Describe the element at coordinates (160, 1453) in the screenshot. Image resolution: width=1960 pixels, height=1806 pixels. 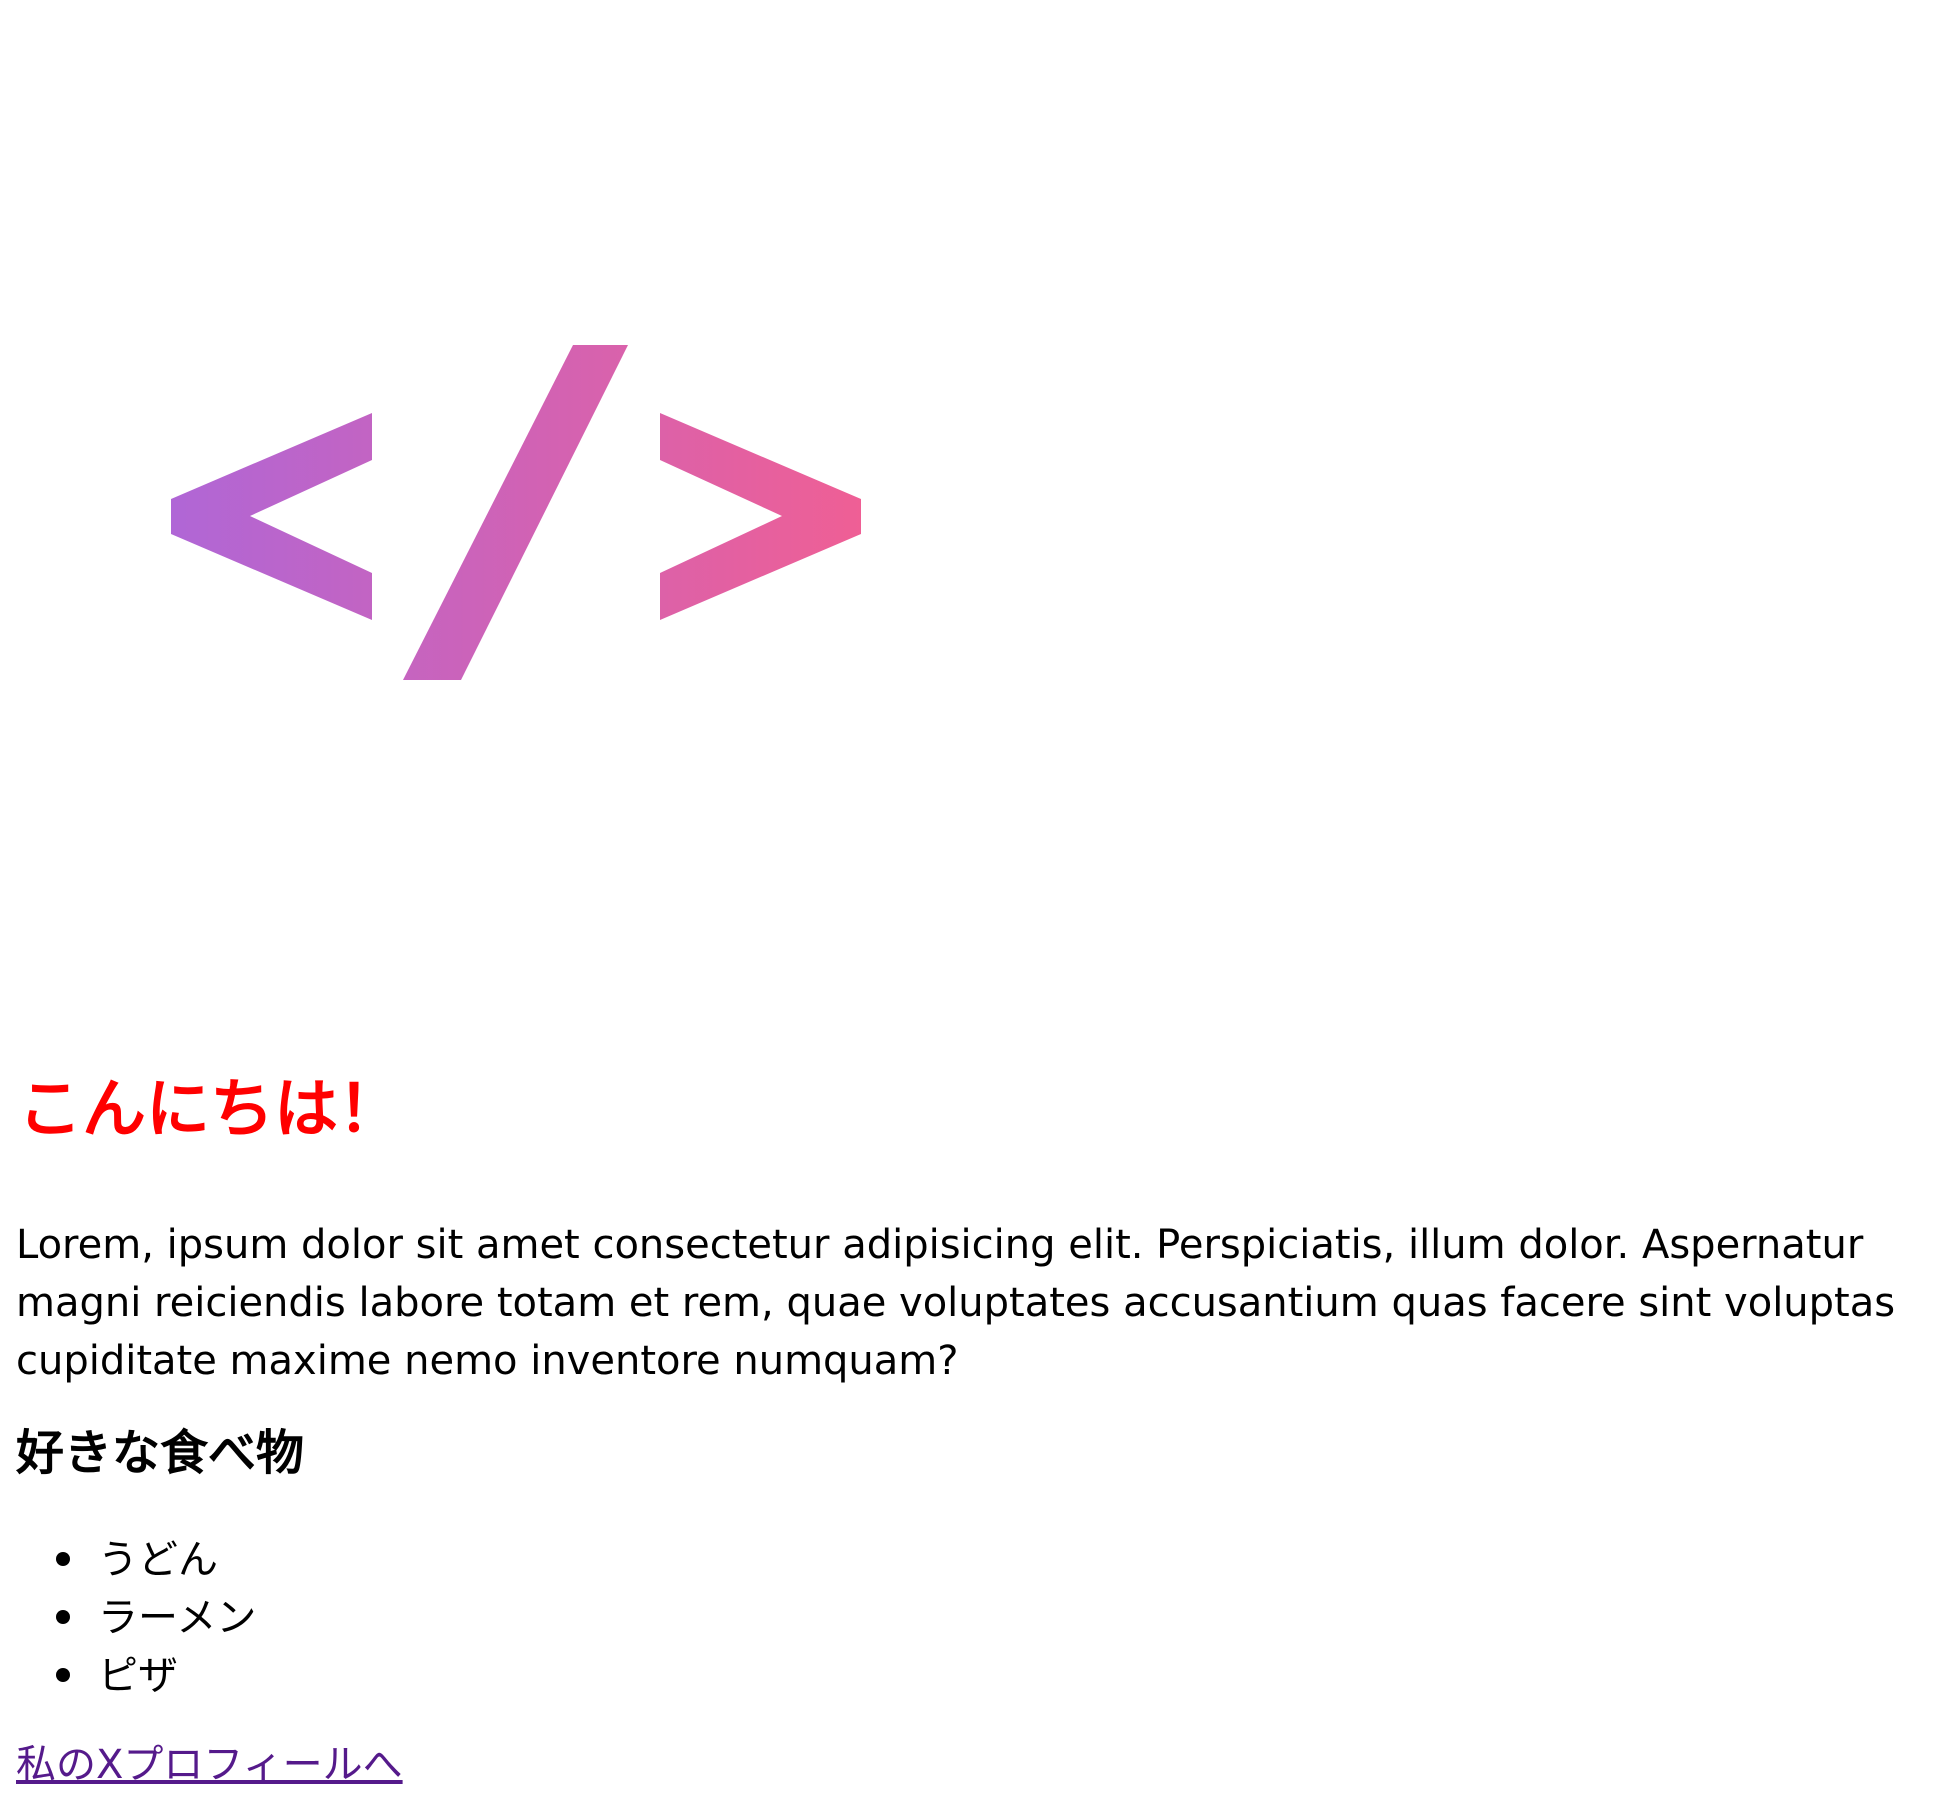
I see `favorite-foods-heading: 好きな食べ物` at that location.